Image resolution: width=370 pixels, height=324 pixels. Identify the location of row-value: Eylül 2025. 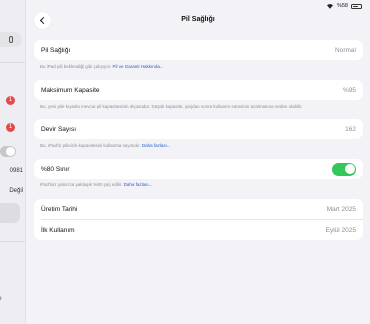
(340, 230).